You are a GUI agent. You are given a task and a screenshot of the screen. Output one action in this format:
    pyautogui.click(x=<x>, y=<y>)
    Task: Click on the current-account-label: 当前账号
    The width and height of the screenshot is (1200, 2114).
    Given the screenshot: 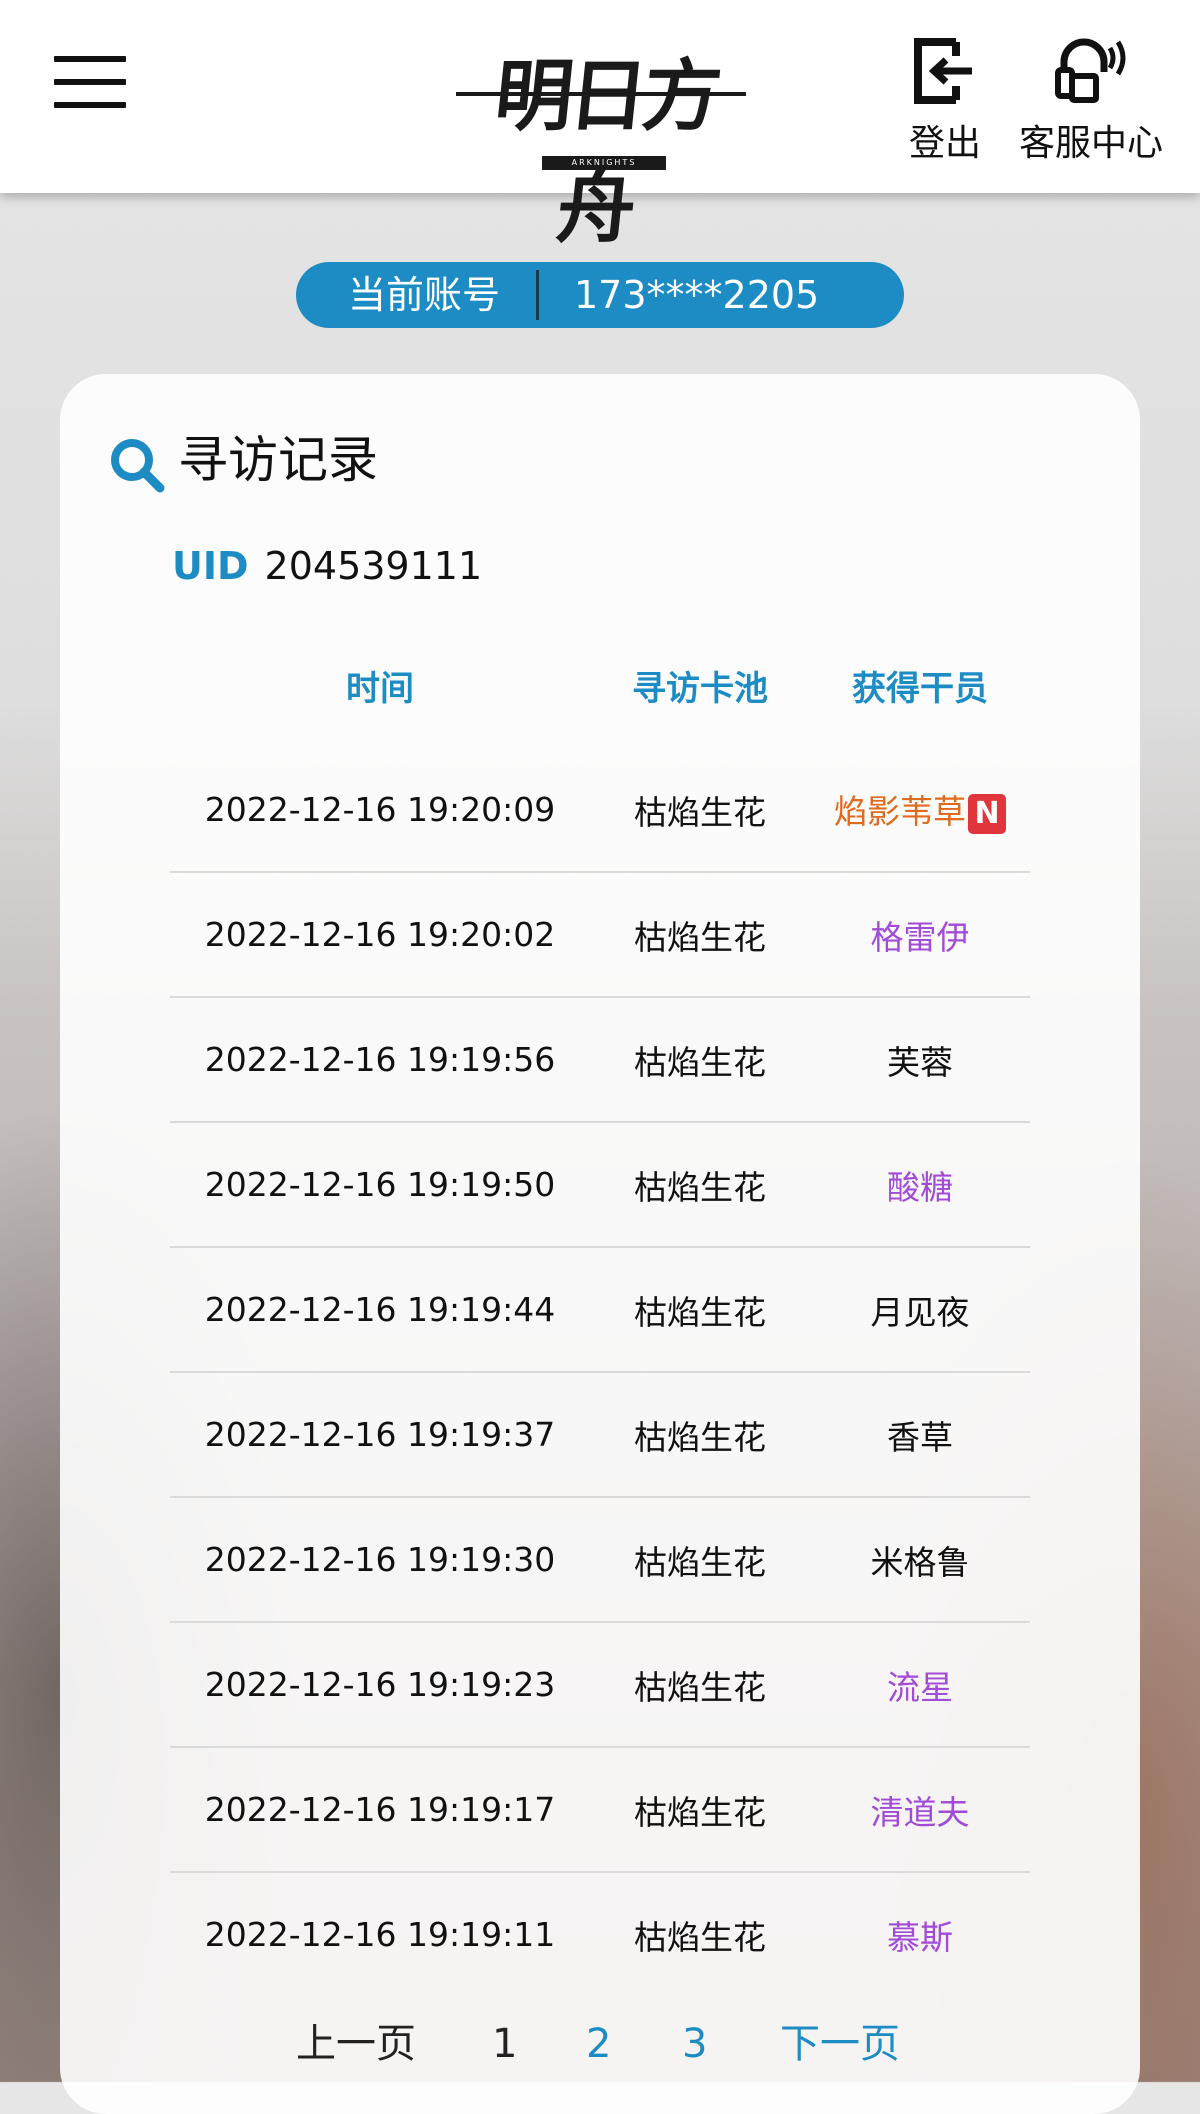 What is the action you would take?
    pyautogui.click(x=424, y=295)
    